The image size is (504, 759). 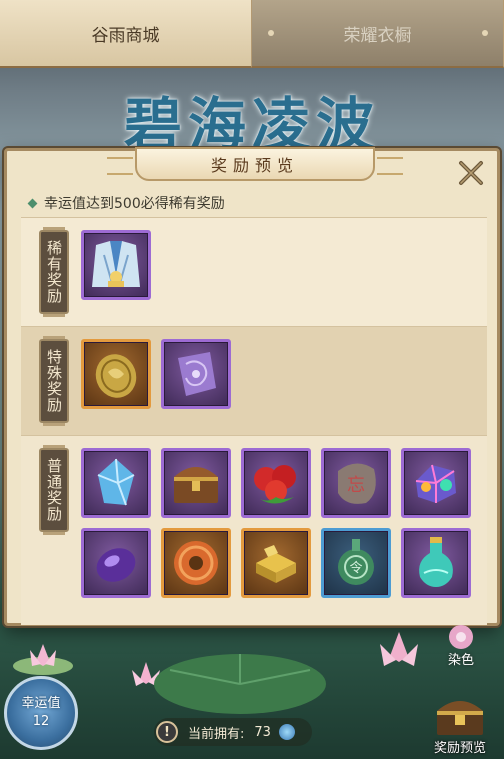 I want to click on rainbow-gem-icon, so click(x=435, y=483).